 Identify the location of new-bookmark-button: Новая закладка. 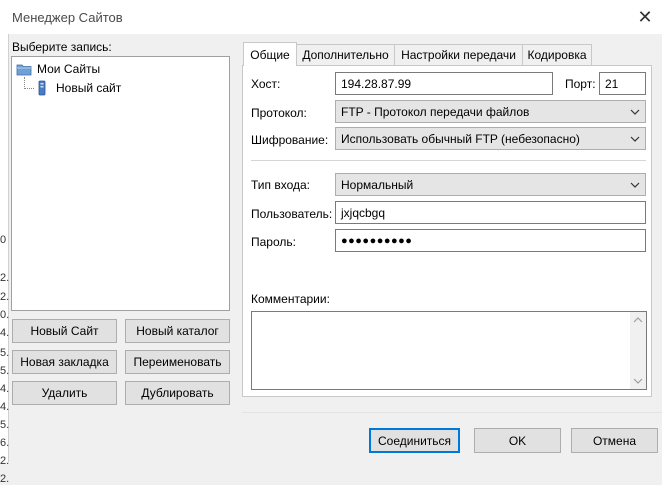
(64, 362).